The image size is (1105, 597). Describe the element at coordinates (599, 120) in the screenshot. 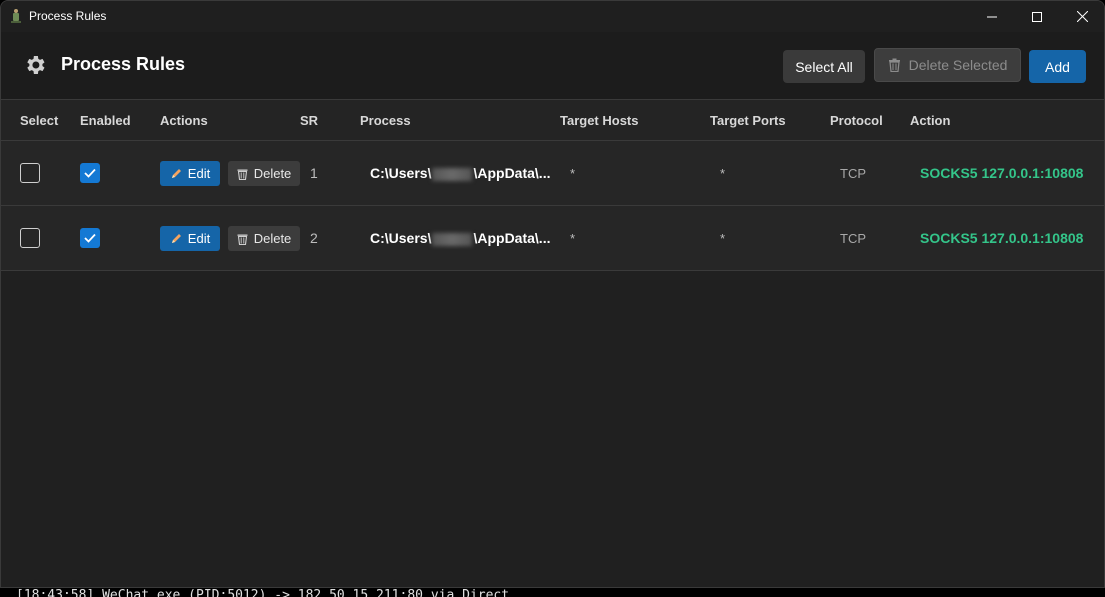

I see `column-header-target-hosts: Target Hosts` at that location.